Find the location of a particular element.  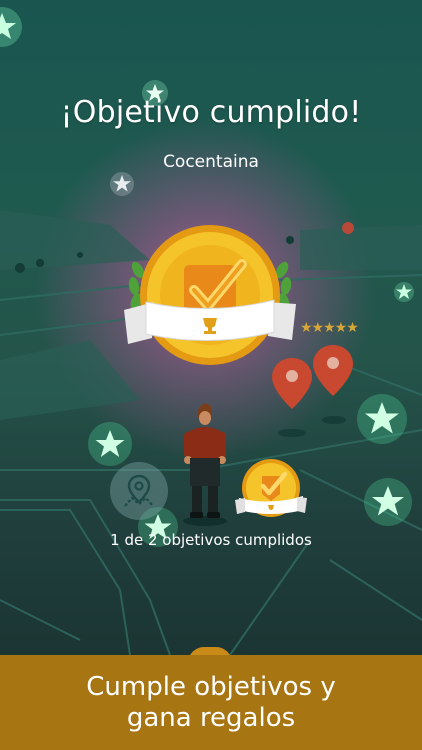

page-title: ¡Objetivo cumplido! is located at coordinates (211, 112).